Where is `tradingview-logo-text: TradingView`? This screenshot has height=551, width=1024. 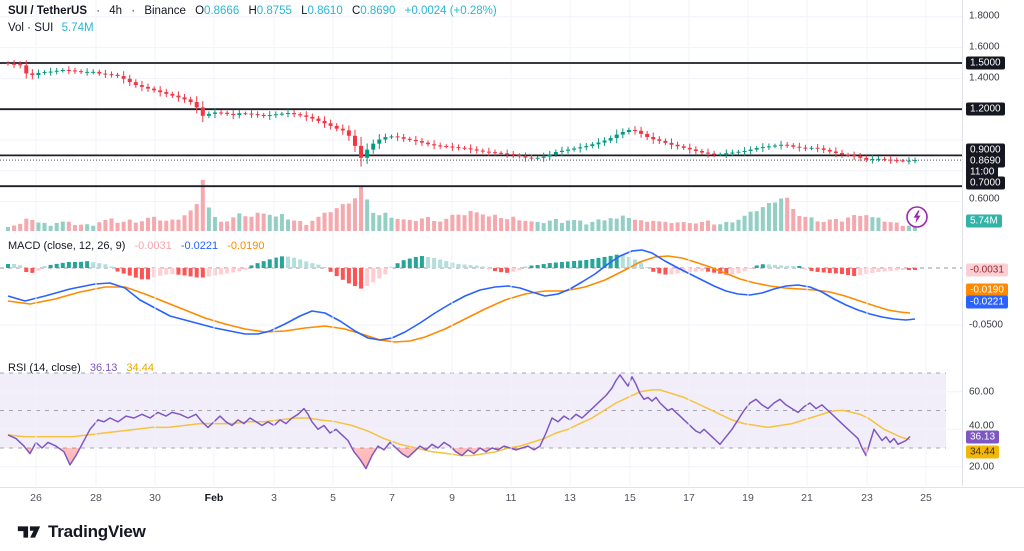 tradingview-logo-text: TradingView is located at coordinates (97, 531).